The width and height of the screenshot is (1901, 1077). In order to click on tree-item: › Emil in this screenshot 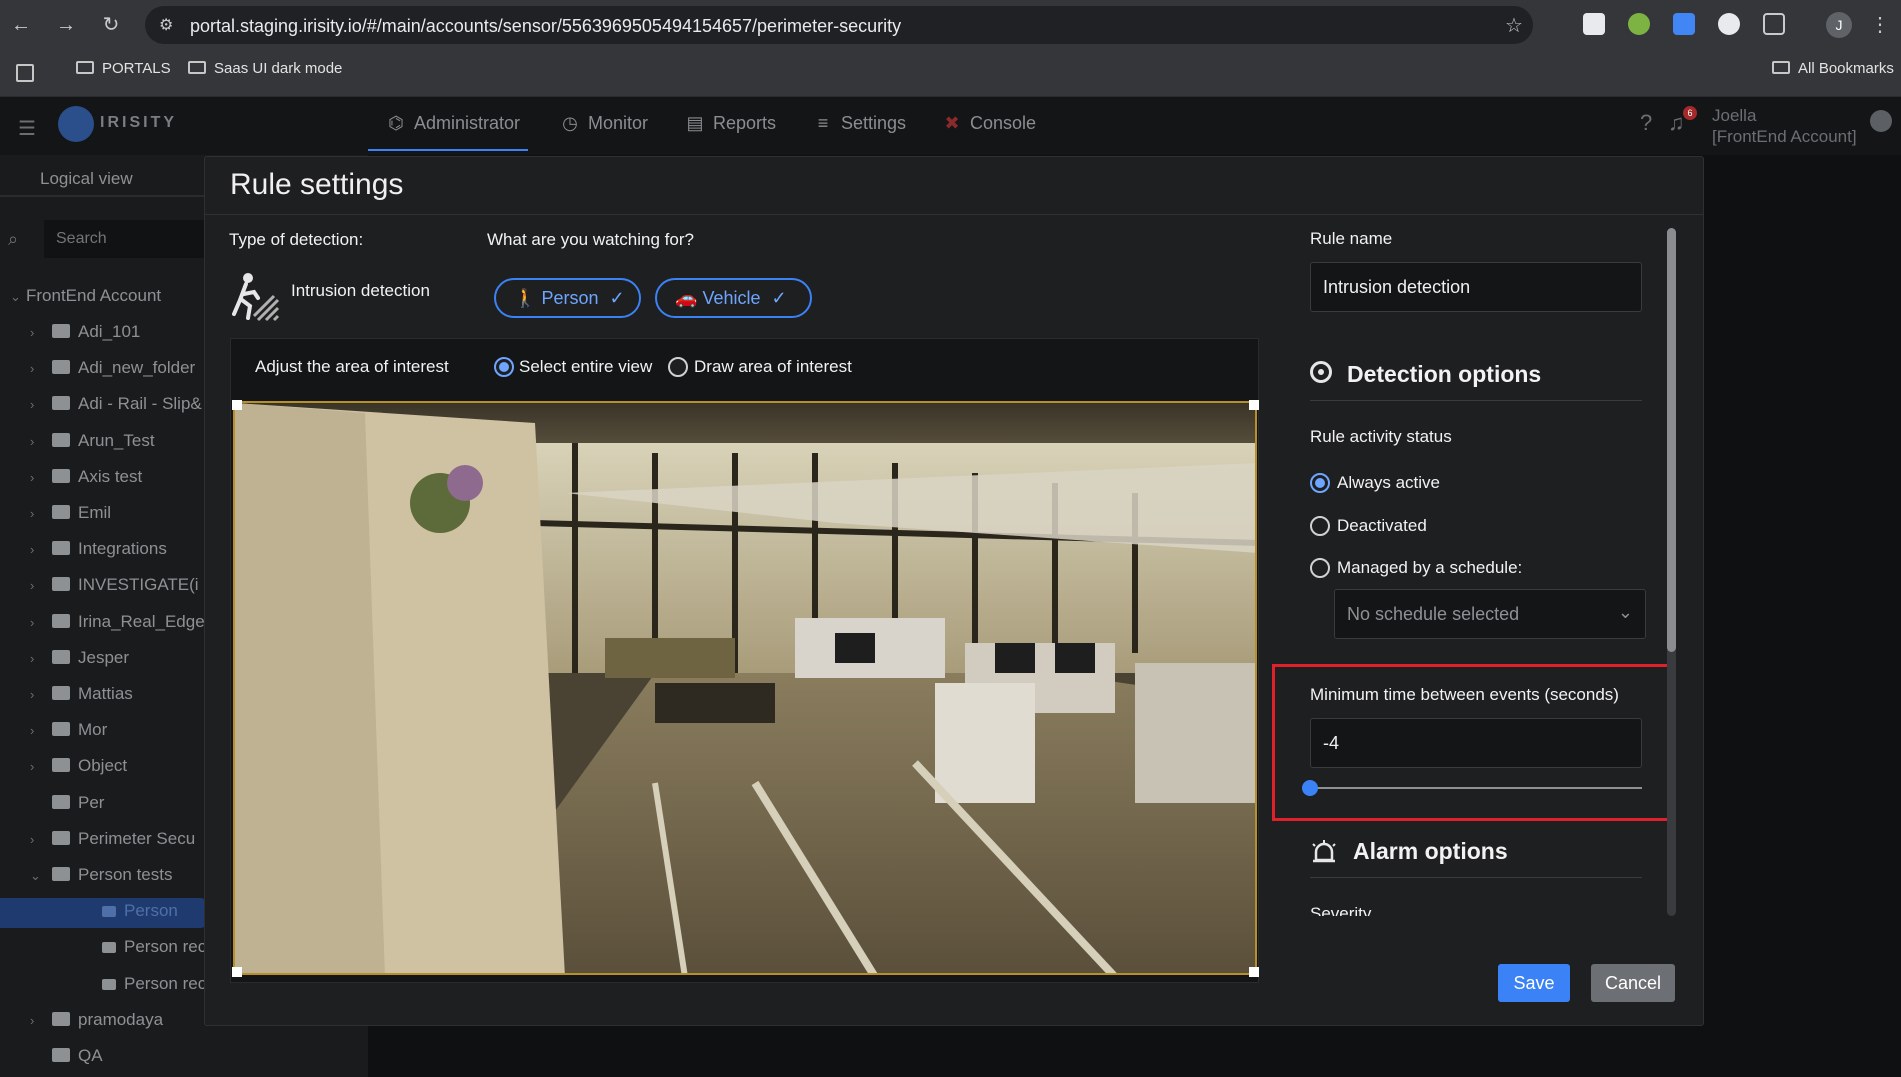, I will do `click(70, 513)`.